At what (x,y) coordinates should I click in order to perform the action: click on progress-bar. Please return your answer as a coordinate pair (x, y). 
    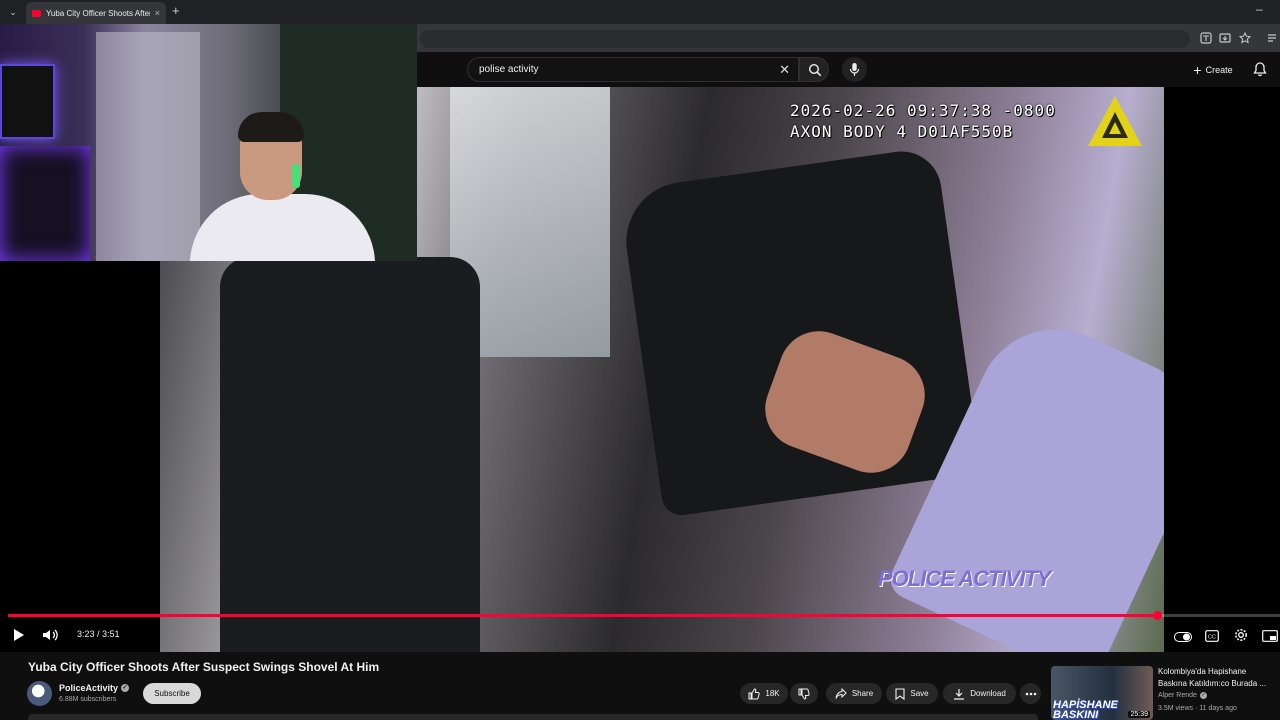
    Looking at the image, I should click on (644, 615).